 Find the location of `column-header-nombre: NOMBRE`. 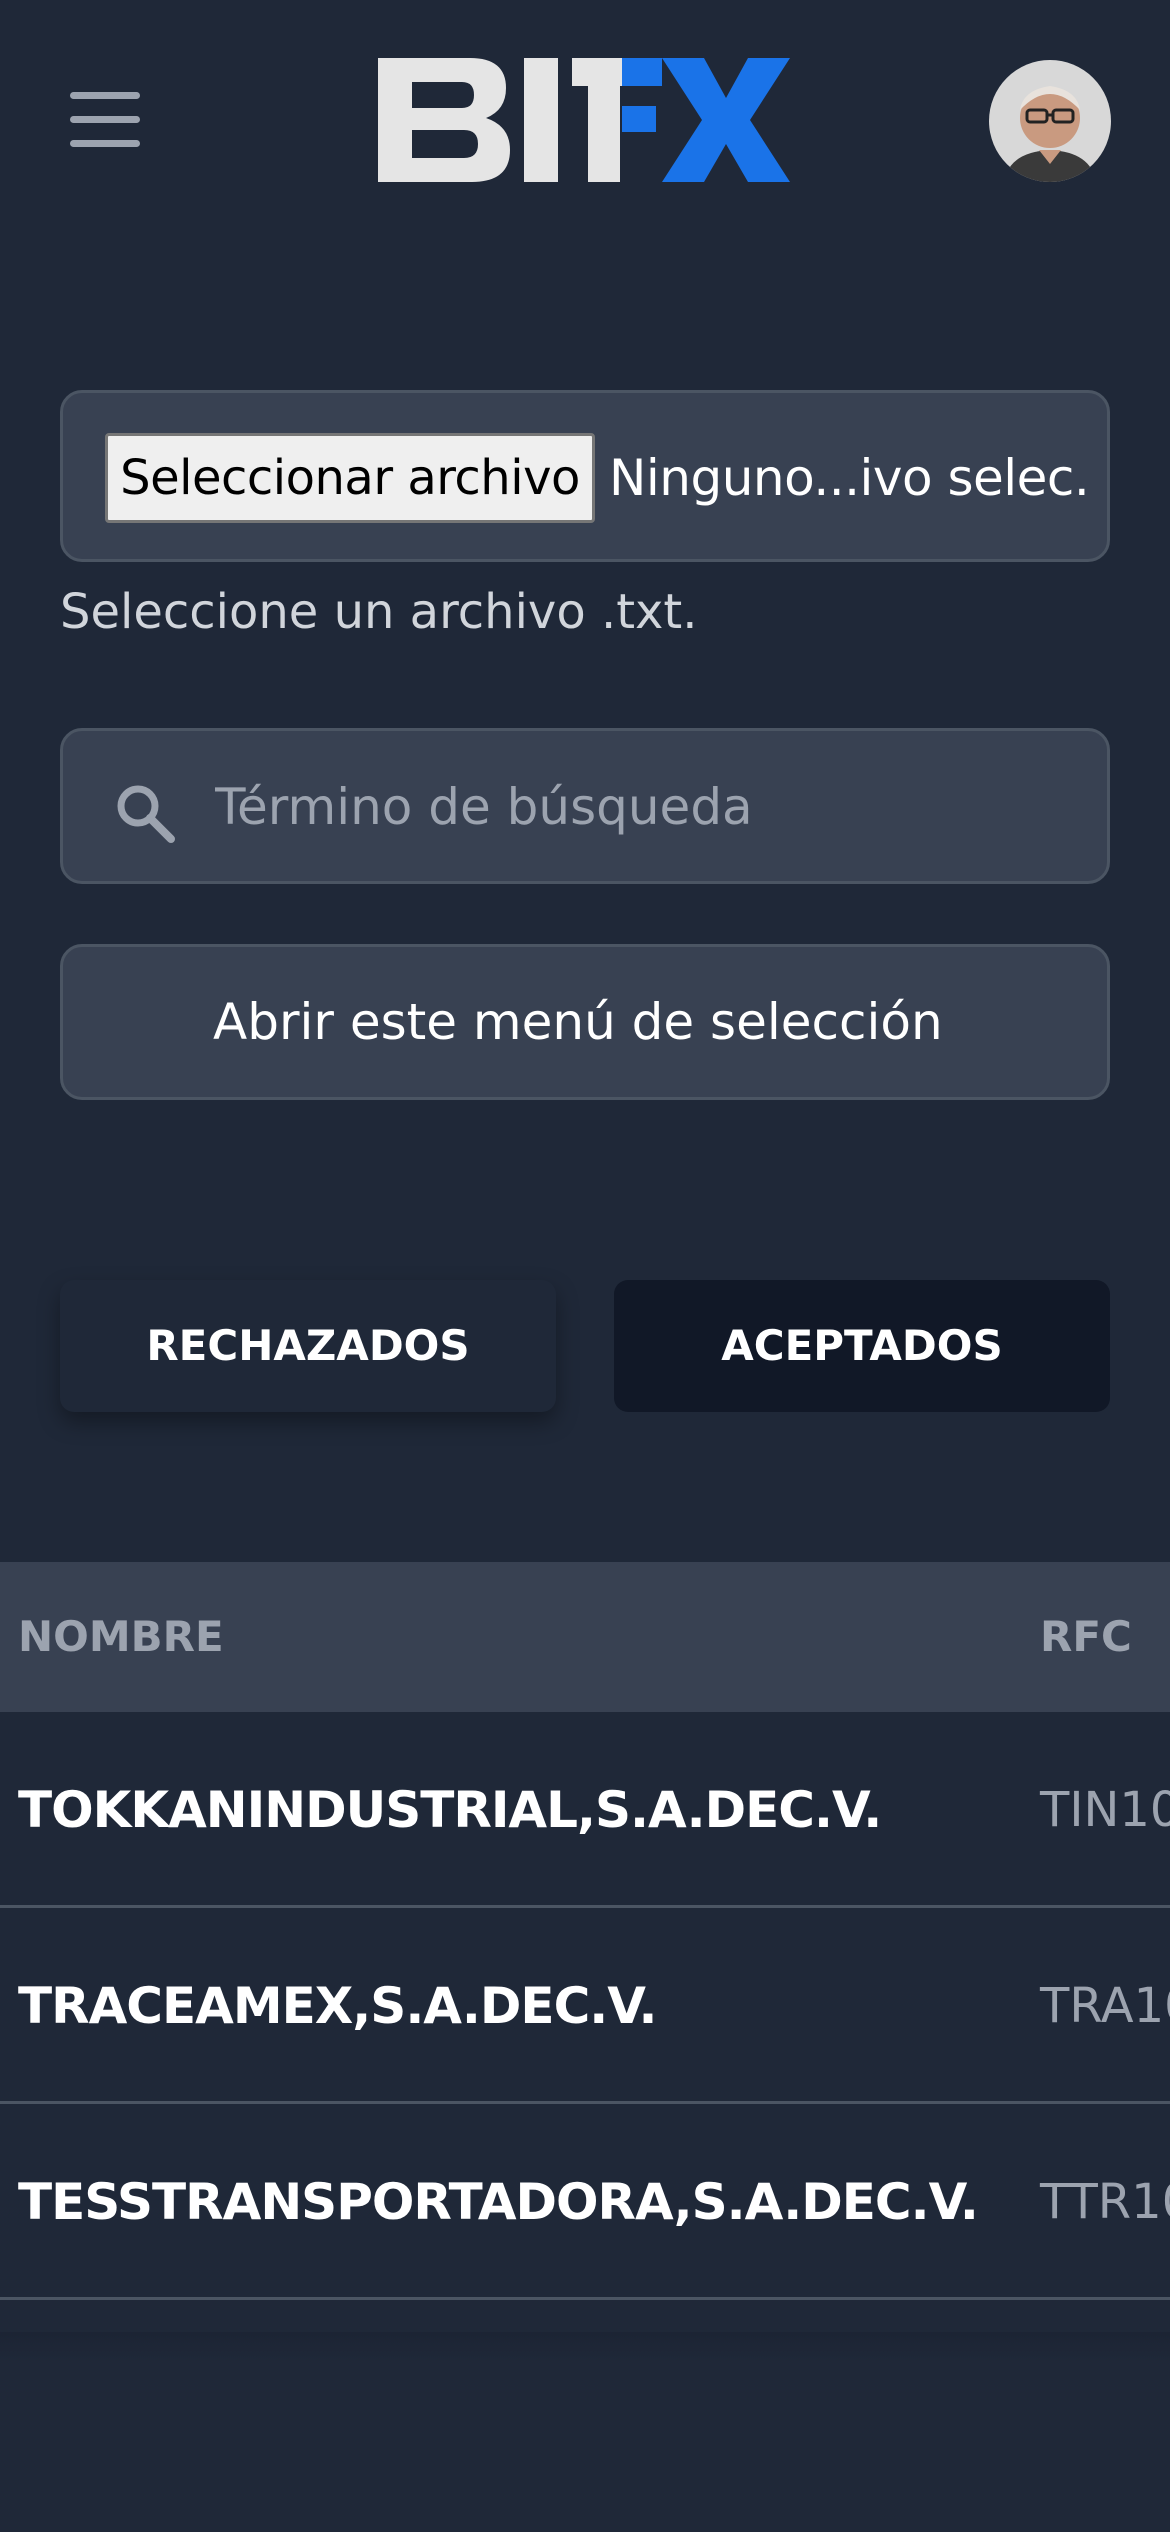

column-header-nombre: NOMBRE is located at coordinates (121, 1637).